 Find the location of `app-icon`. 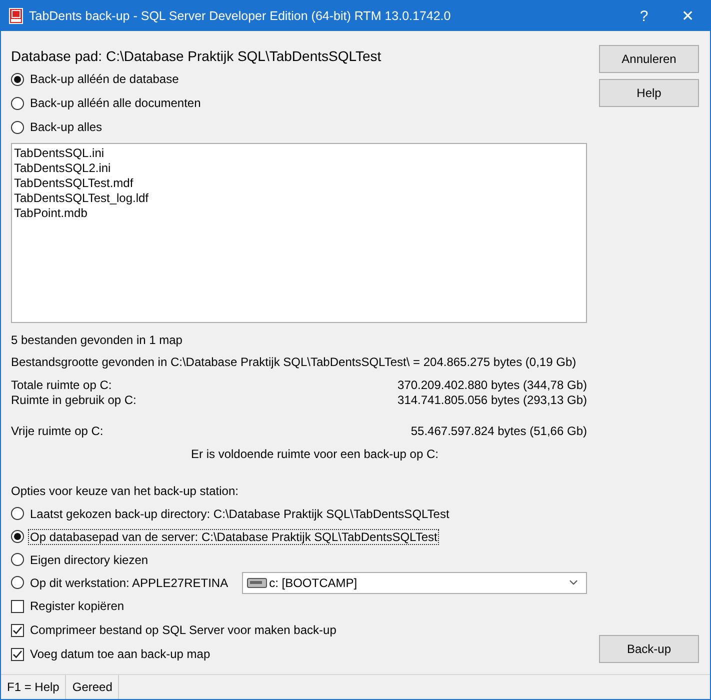

app-icon is located at coordinates (16, 16).